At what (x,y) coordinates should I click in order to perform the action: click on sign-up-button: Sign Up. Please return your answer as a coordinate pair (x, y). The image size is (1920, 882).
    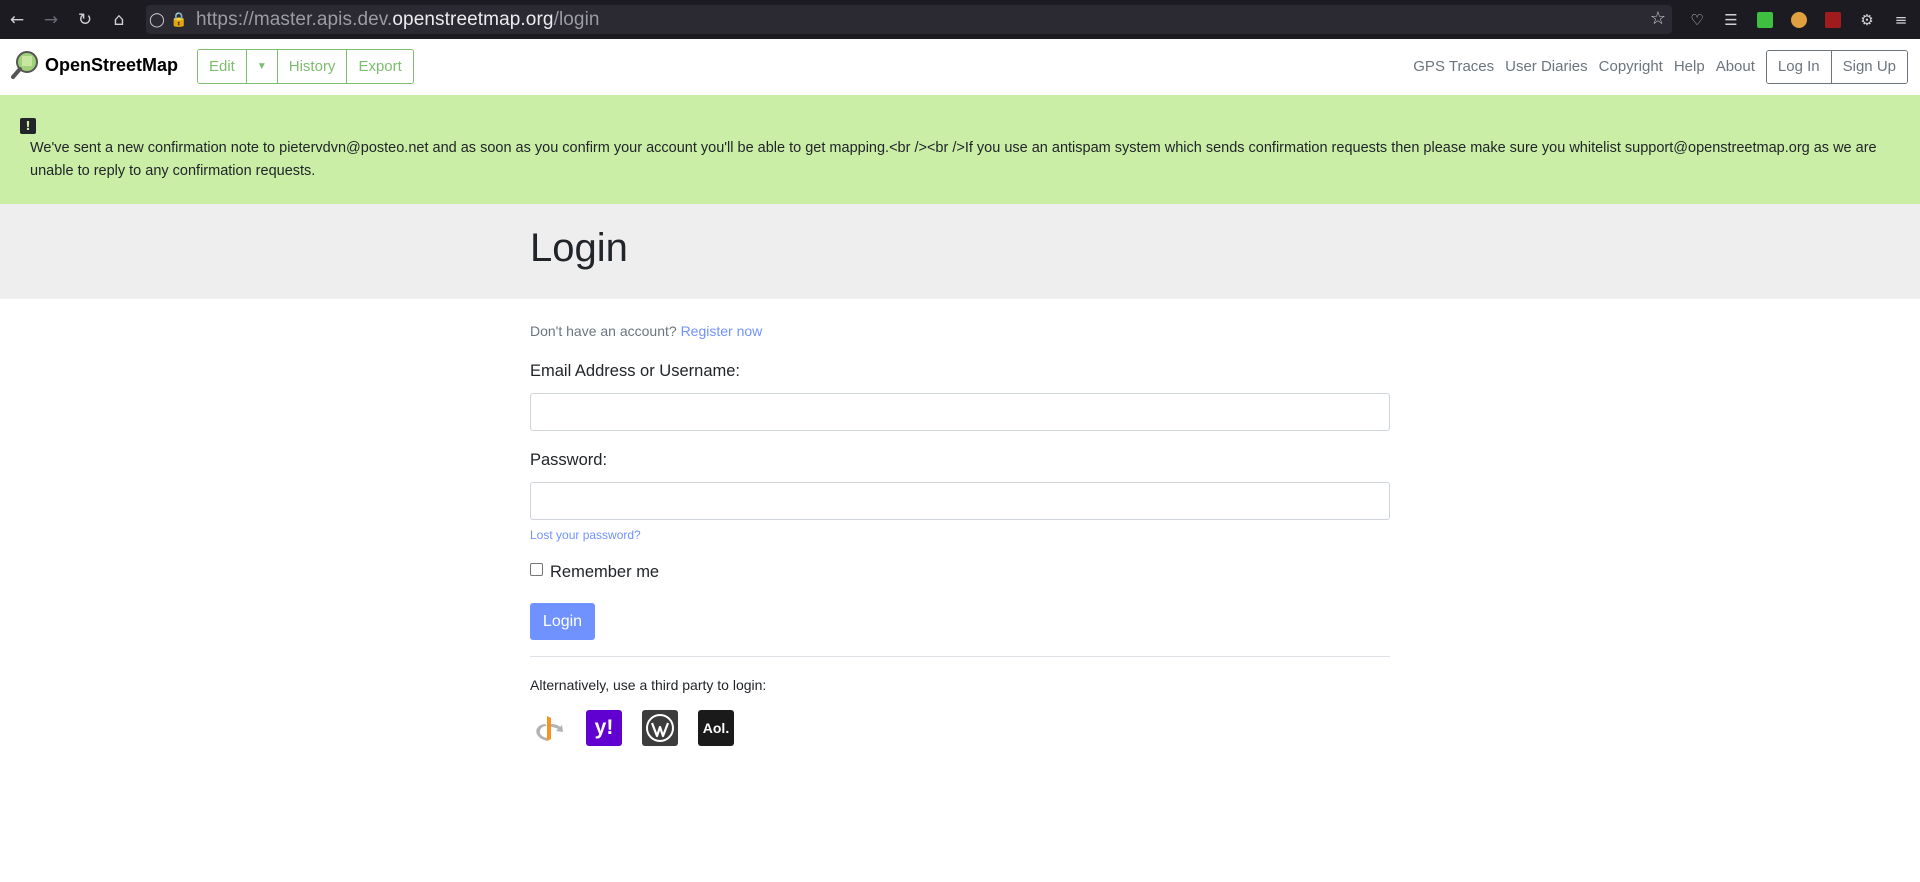
    Looking at the image, I should click on (1869, 66).